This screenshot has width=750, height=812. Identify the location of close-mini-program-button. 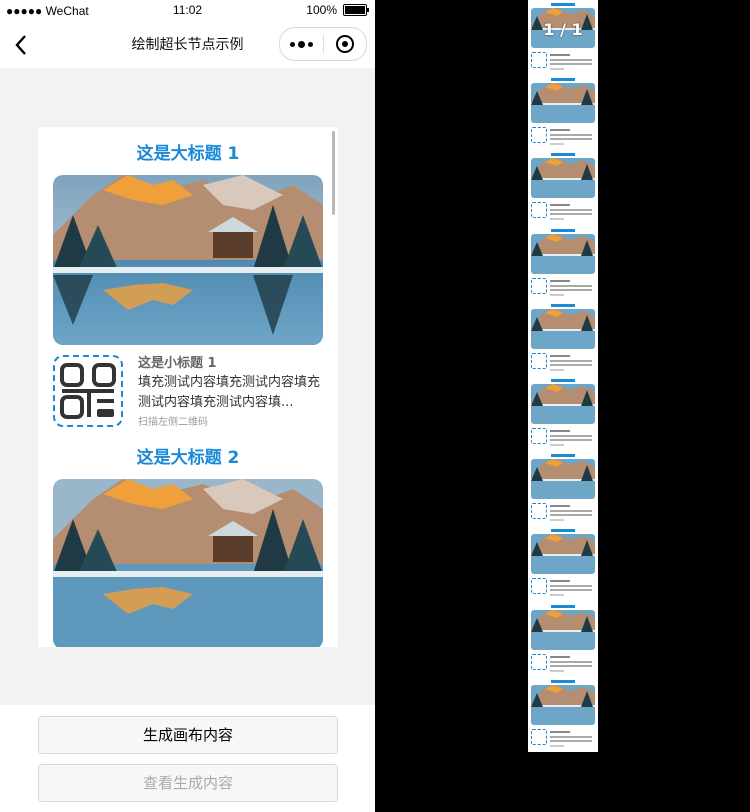
(345, 44).